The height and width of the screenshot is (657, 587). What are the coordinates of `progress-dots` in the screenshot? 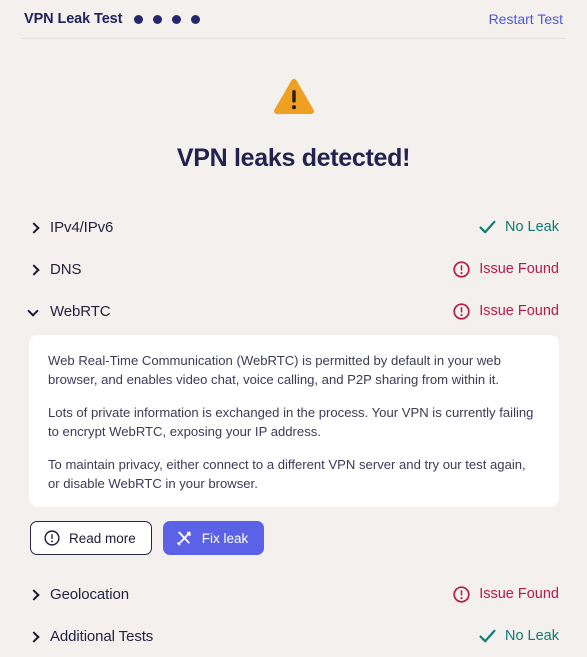 It's located at (167, 19).